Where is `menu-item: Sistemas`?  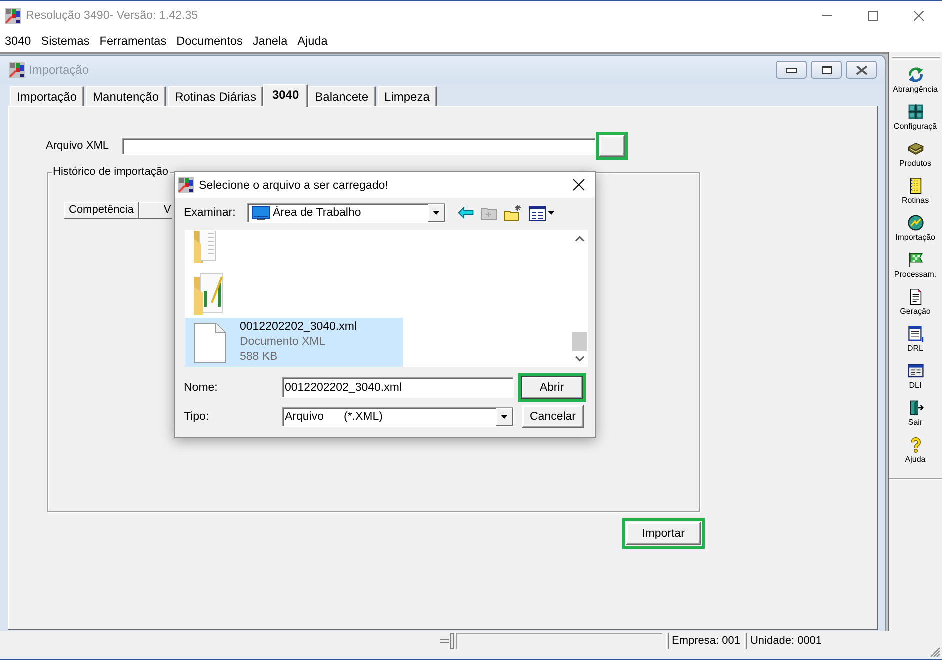 menu-item: Sistemas is located at coordinates (65, 41).